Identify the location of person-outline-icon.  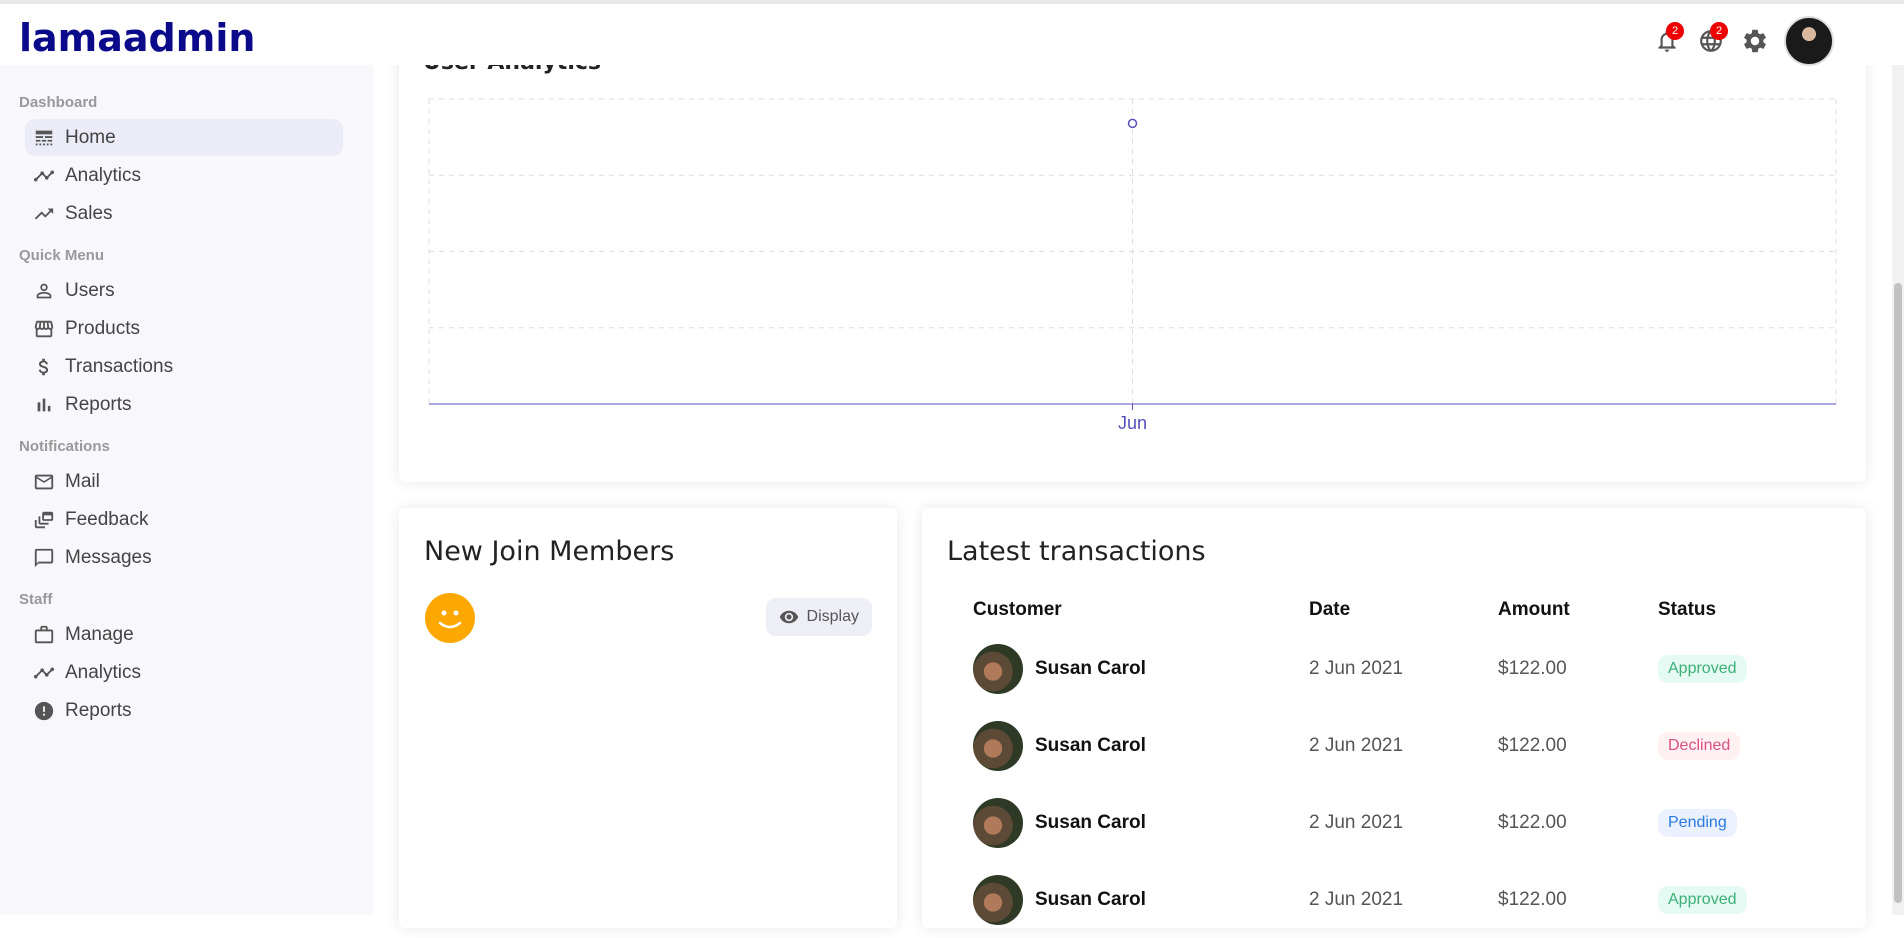
(44, 290).